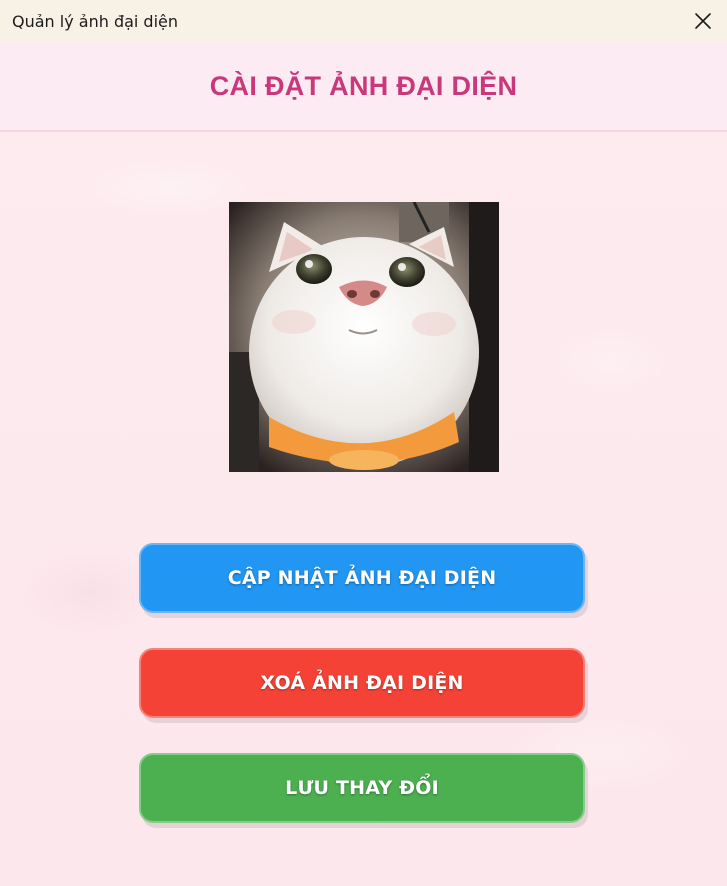 The image size is (727, 886). Describe the element at coordinates (363, 21) in the screenshot. I see `window-titlebar: Quản lý ảnh đại diện` at that location.